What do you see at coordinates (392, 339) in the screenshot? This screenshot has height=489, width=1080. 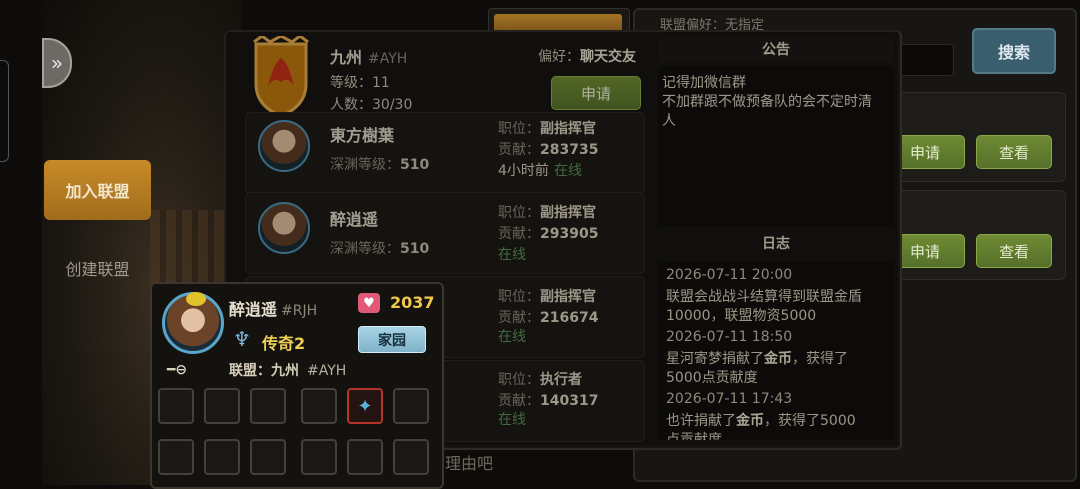 I see `home-button: 家园` at bounding box center [392, 339].